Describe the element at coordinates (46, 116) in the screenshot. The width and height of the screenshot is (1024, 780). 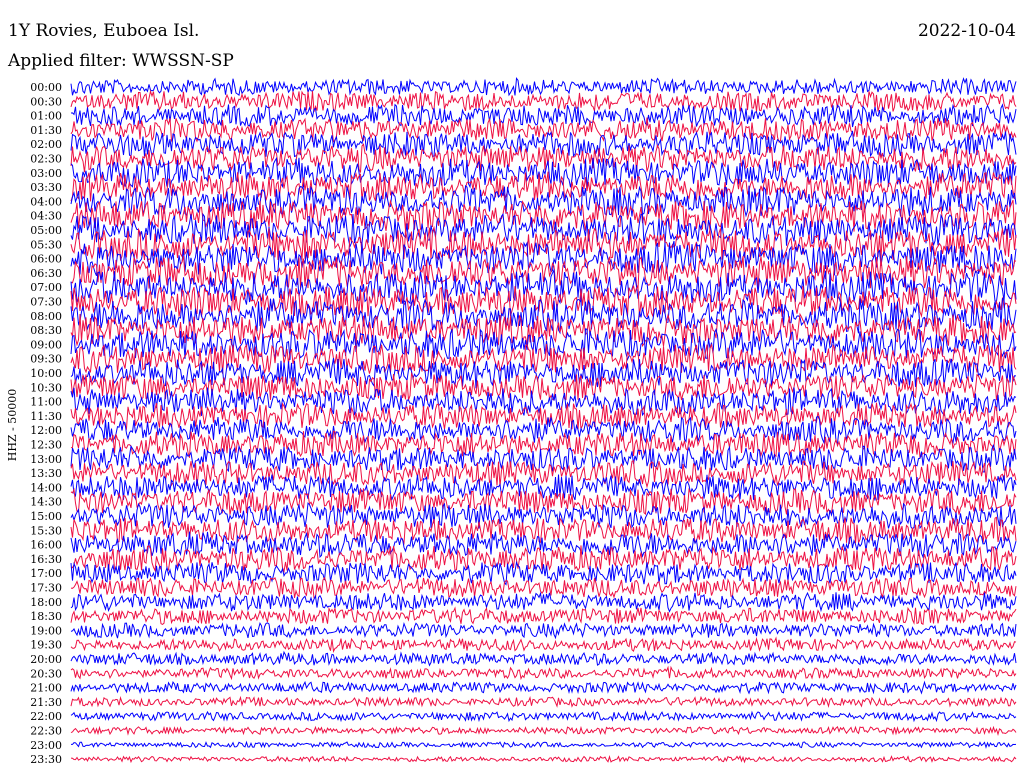
I see `row-label: 01:00` at that location.